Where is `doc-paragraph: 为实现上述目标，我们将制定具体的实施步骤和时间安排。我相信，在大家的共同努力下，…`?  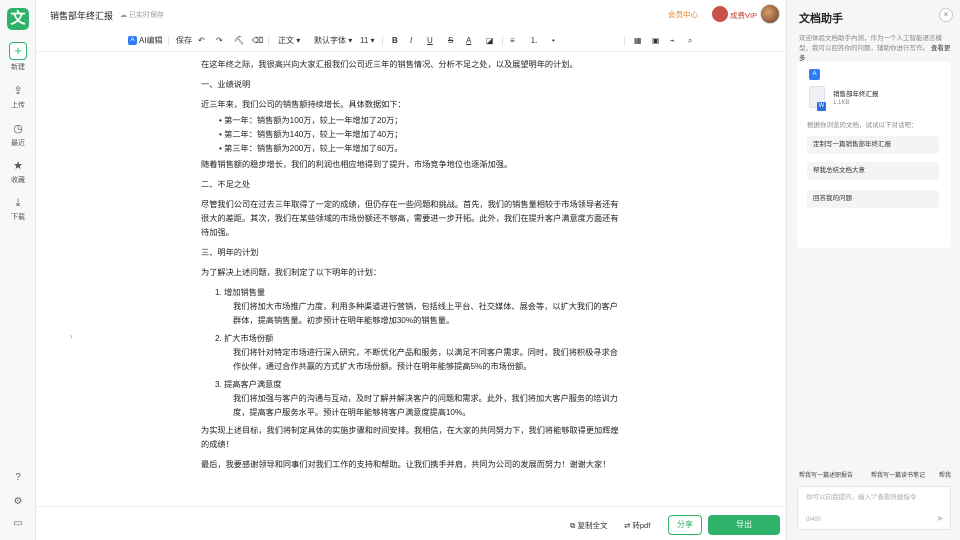 doc-paragraph: 为实现上述目标，我们将制定具体的实施步骤和时间安排。我相信，在大家的共同努力下，… is located at coordinates (410, 437).